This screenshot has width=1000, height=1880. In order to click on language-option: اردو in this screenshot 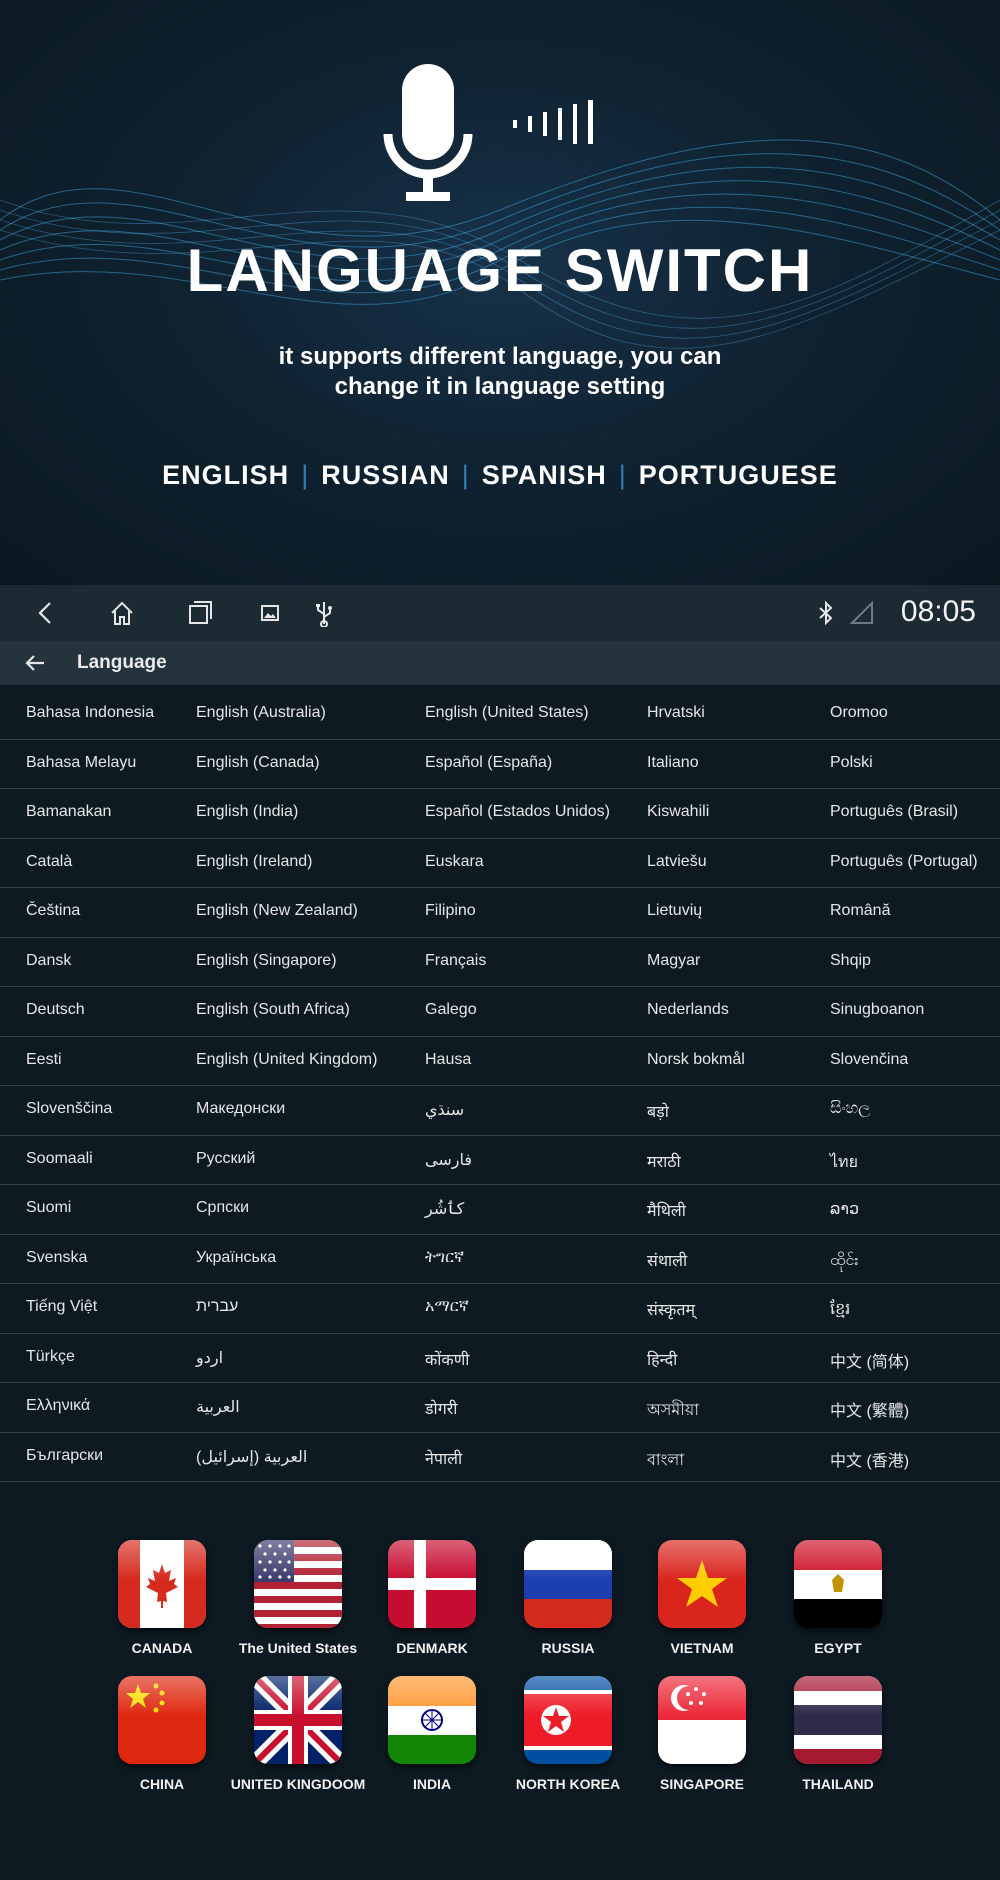, I will do `click(209, 1358)`.